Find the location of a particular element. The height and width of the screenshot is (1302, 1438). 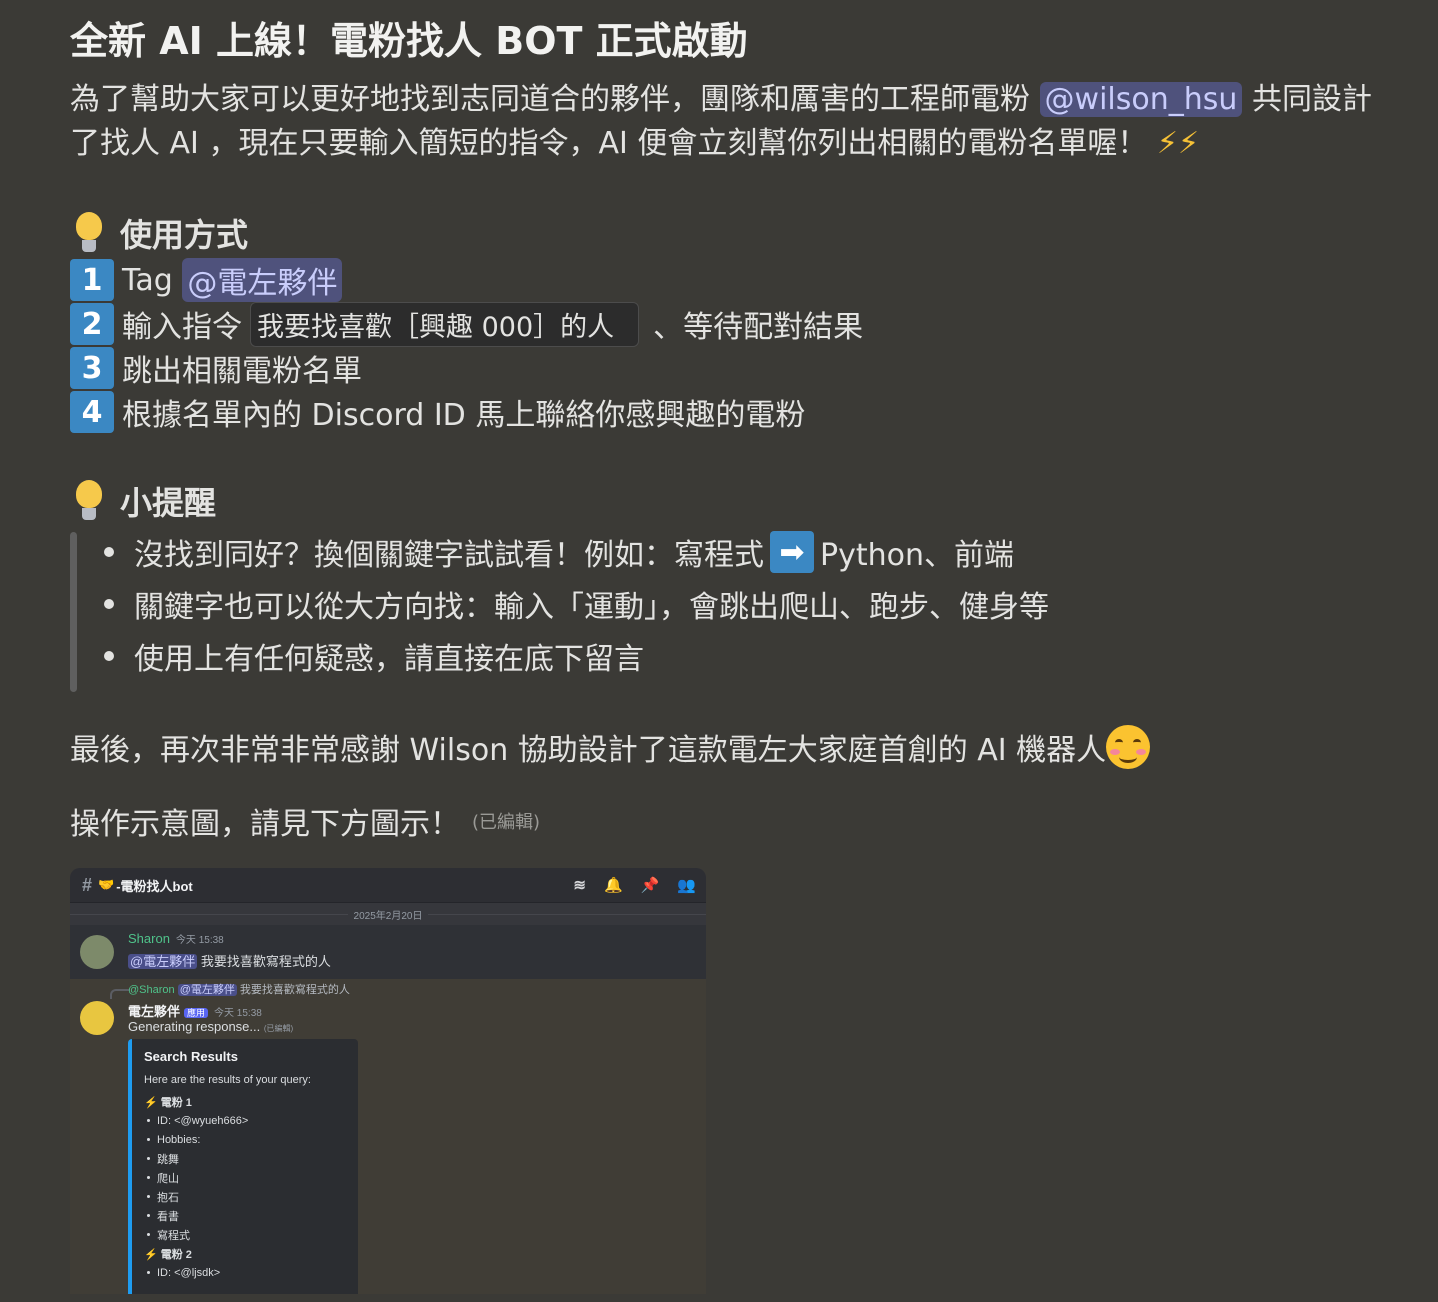

author-name: 電左夥伴 is located at coordinates (154, 1011).